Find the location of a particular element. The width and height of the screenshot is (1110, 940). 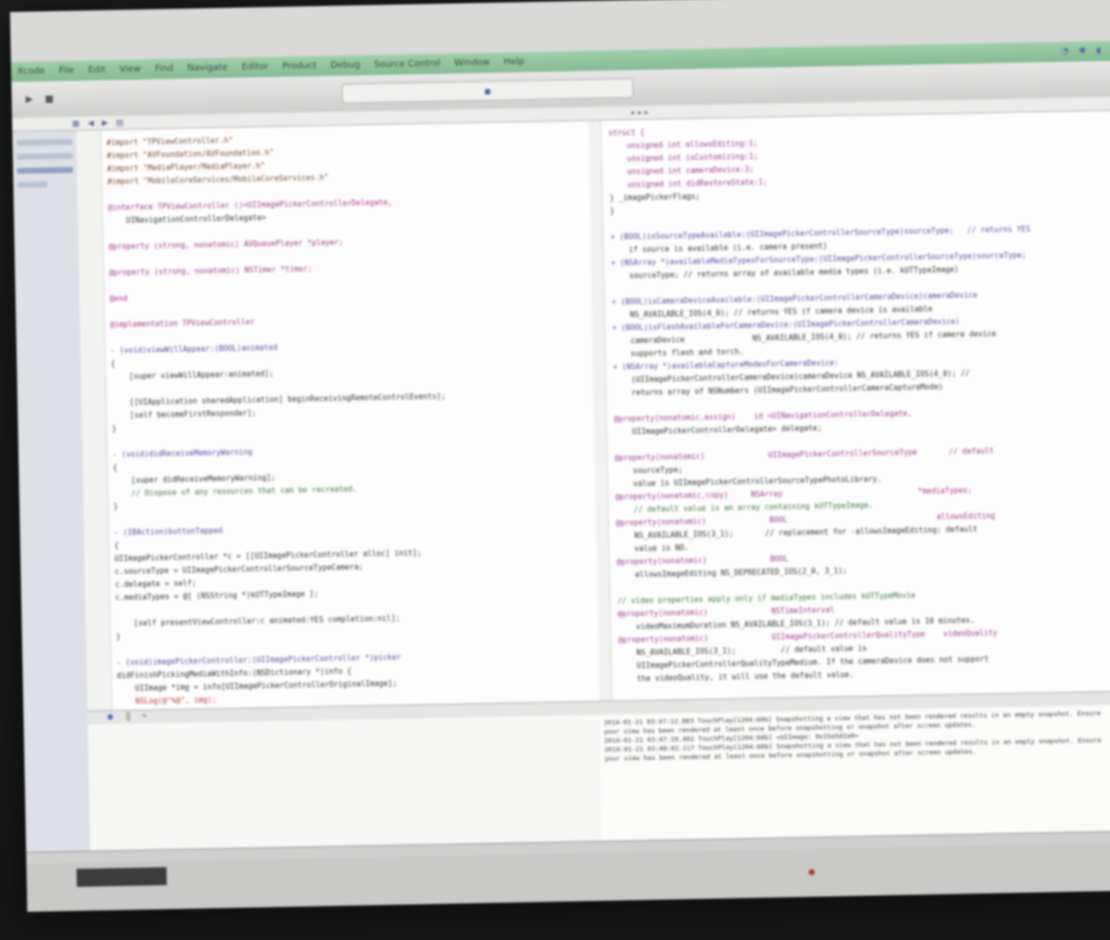

bluetooth-icon: ✱ is located at coordinates (1083, 51).